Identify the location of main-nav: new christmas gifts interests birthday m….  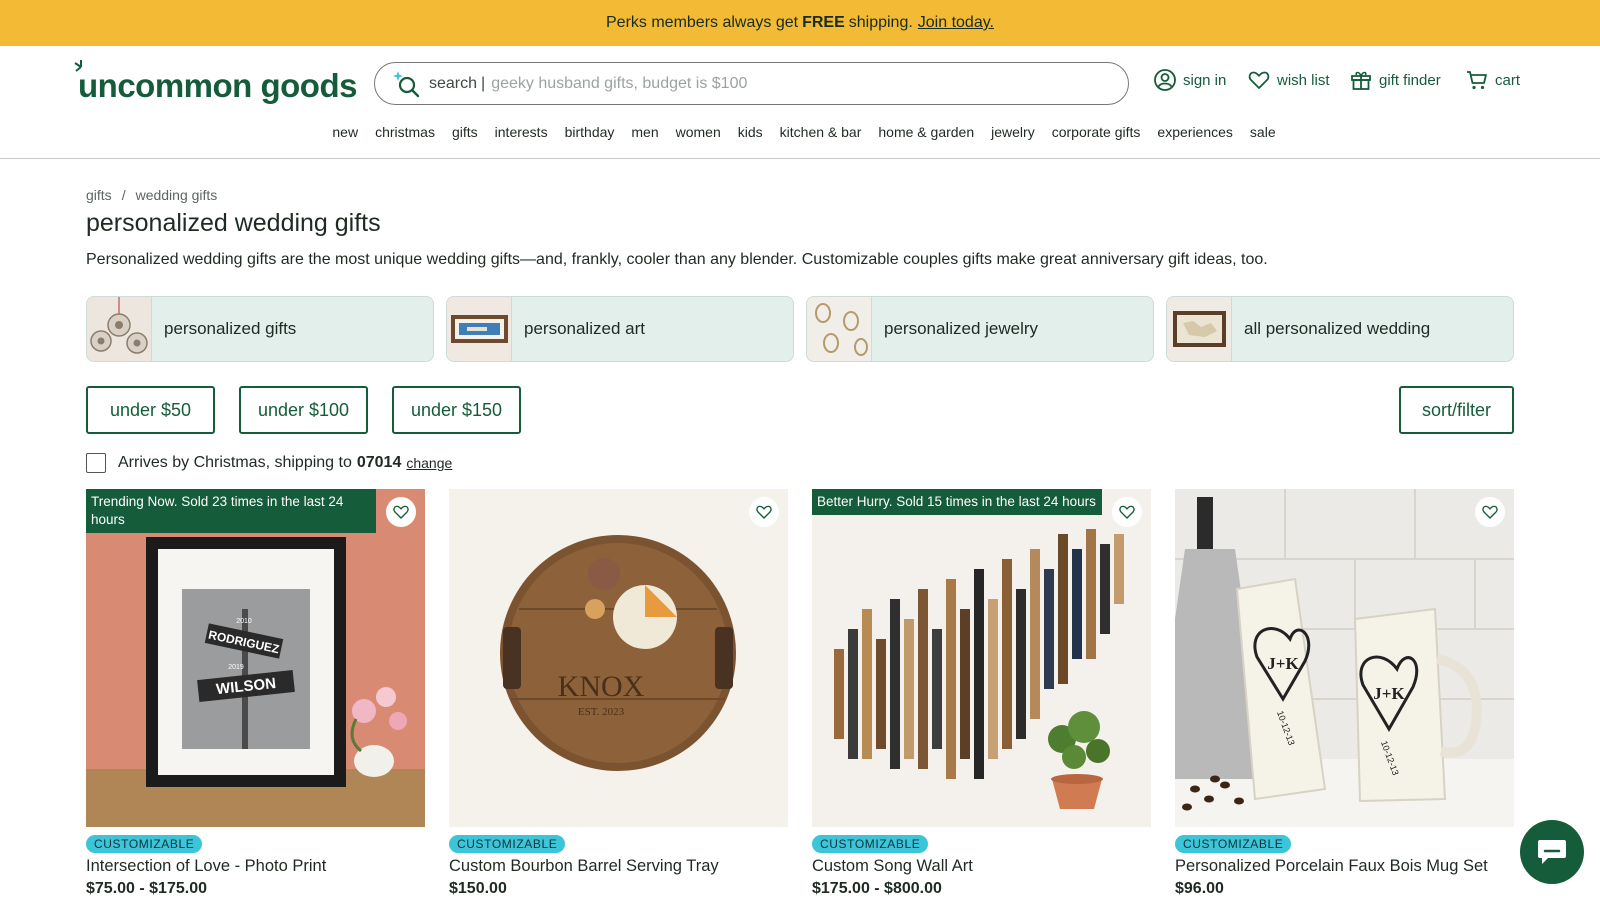
(800, 136).